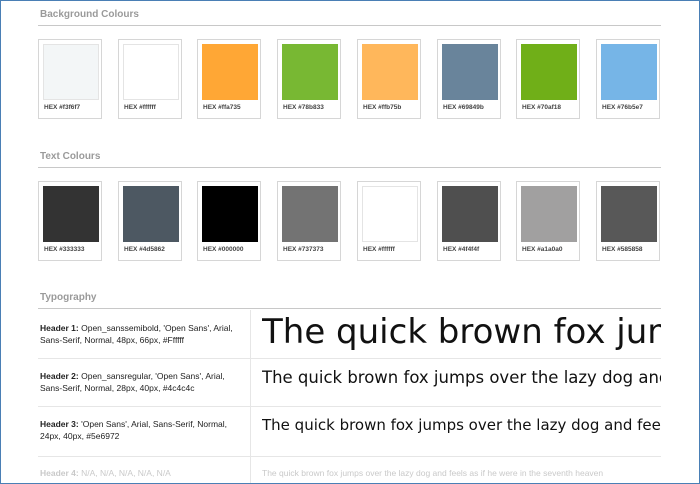  Describe the element at coordinates (105, 473) in the screenshot. I see `header-4-spec: Header 4: N/A, N/A, N/A, N/A, N/A` at that location.